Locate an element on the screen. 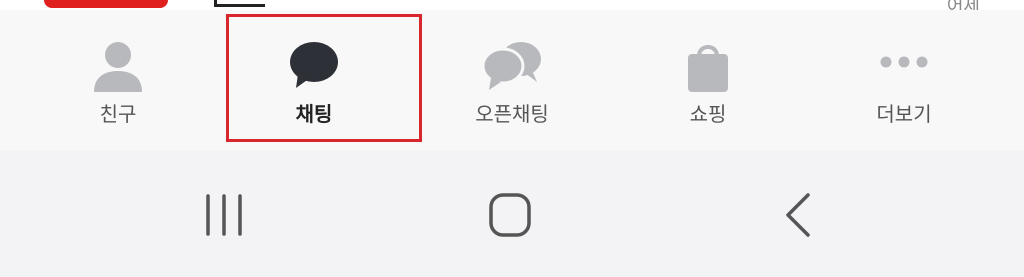 This screenshot has height=277, width=1024. tab-shopping: 쇼핑 is located at coordinates (708, 80).